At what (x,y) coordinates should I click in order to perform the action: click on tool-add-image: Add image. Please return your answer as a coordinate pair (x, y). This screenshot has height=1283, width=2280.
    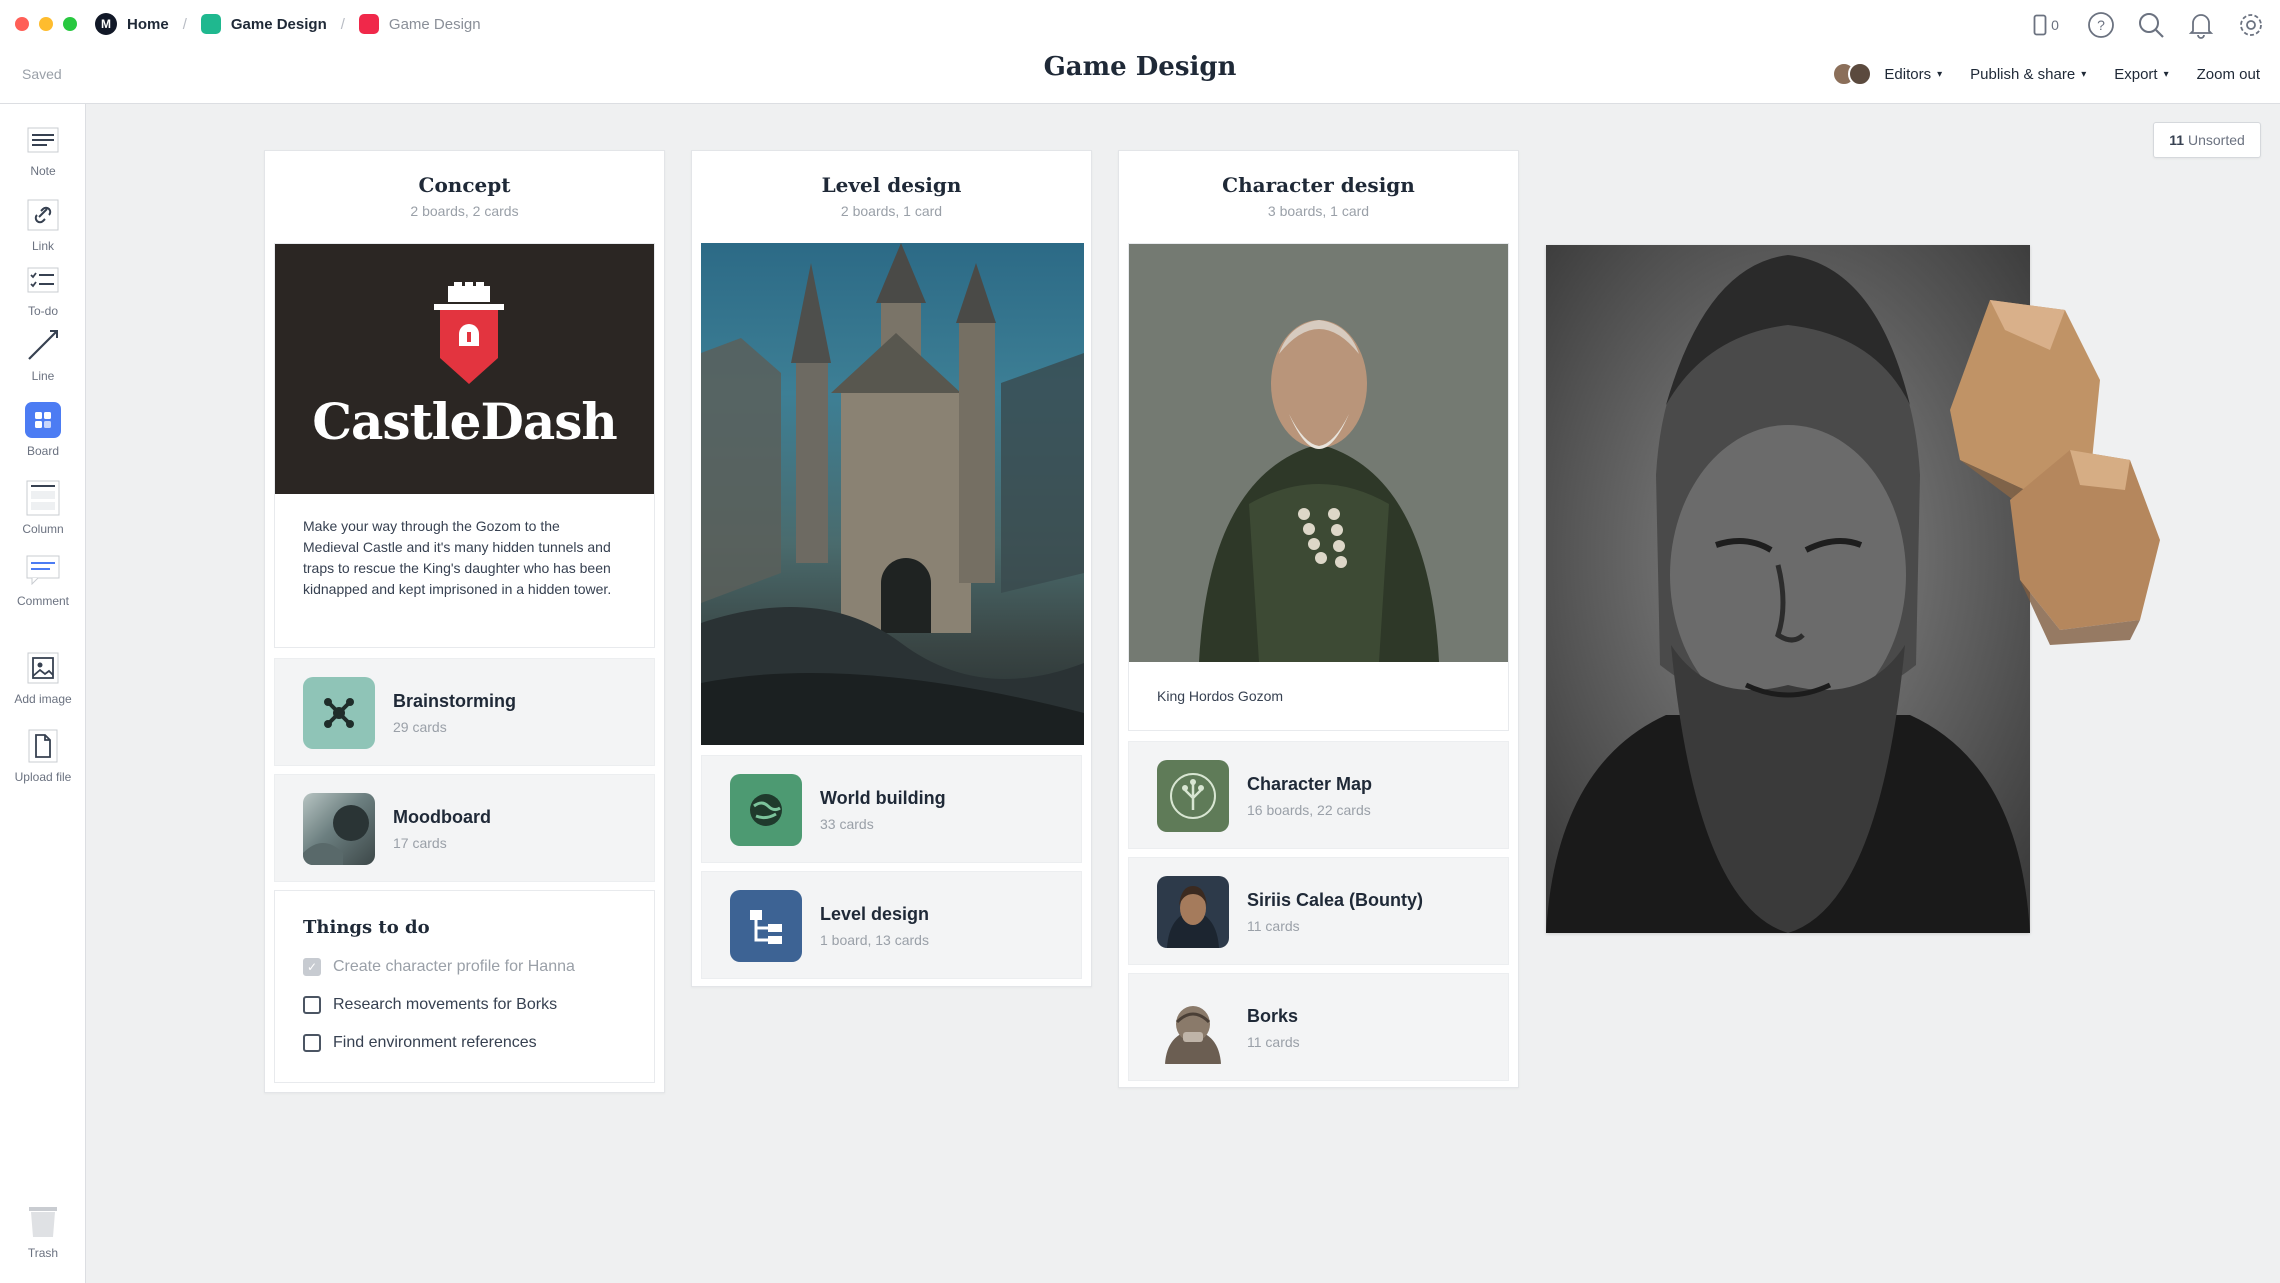
    Looking at the image, I should click on (43, 678).